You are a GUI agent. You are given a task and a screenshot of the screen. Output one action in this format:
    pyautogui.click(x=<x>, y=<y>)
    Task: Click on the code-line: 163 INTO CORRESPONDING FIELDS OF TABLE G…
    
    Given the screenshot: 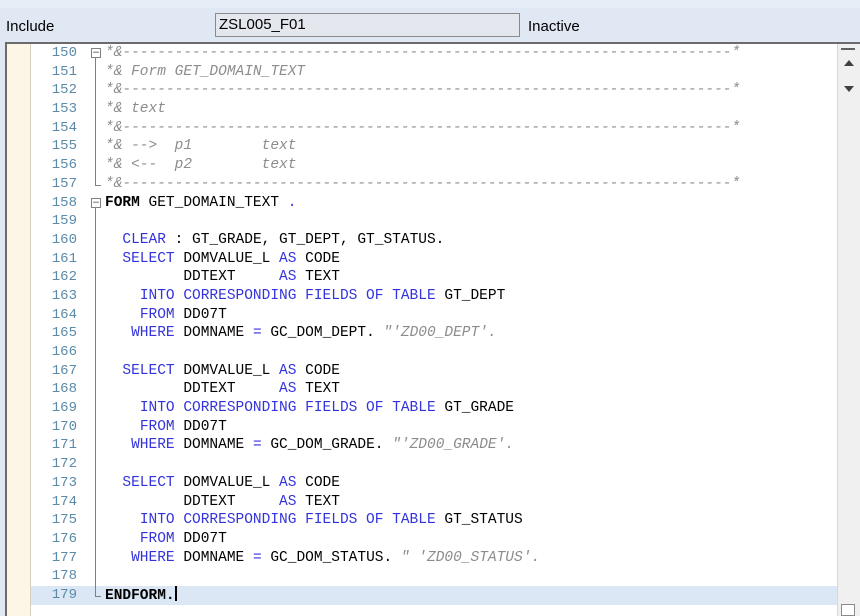 What is the action you would take?
    pyautogui.click(x=434, y=296)
    